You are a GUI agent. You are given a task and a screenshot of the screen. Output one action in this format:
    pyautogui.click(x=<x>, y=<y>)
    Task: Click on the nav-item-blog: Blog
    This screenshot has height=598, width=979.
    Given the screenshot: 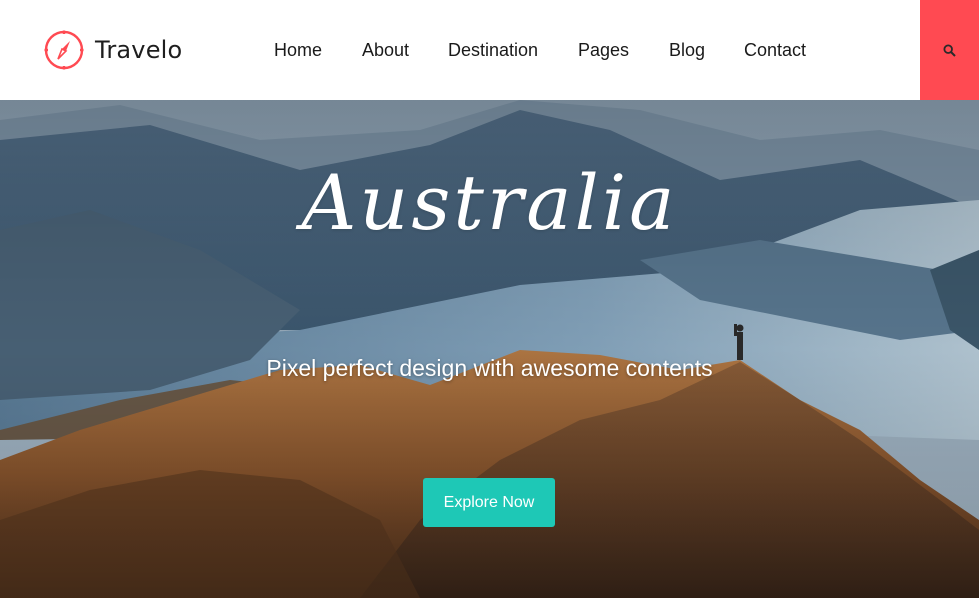 What is the action you would take?
    pyautogui.click(x=687, y=50)
    